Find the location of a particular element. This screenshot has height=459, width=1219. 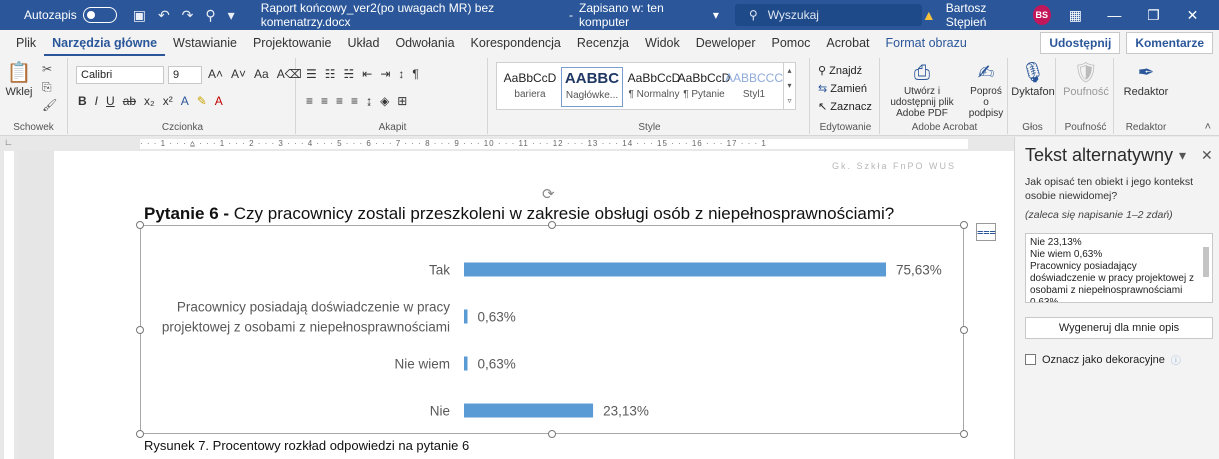

sort-icon: ↕ is located at coordinates (401, 74).